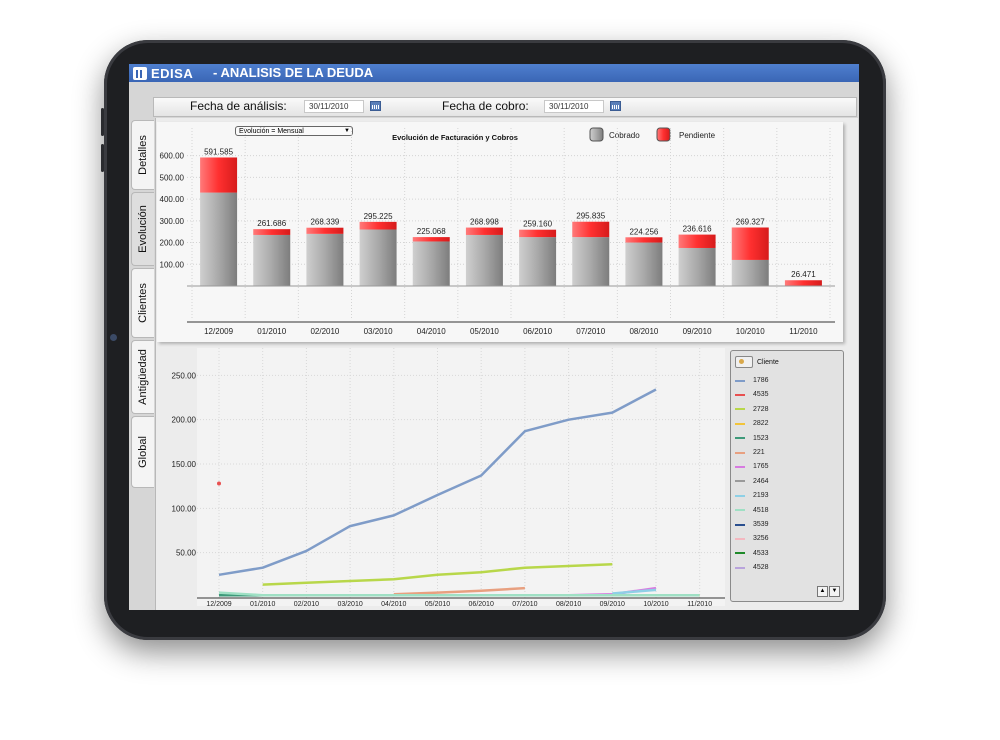 This screenshot has height=740, width=1000. Describe the element at coordinates (761, 553) in the screenshot. I see `legend-label: 4533` at that location.